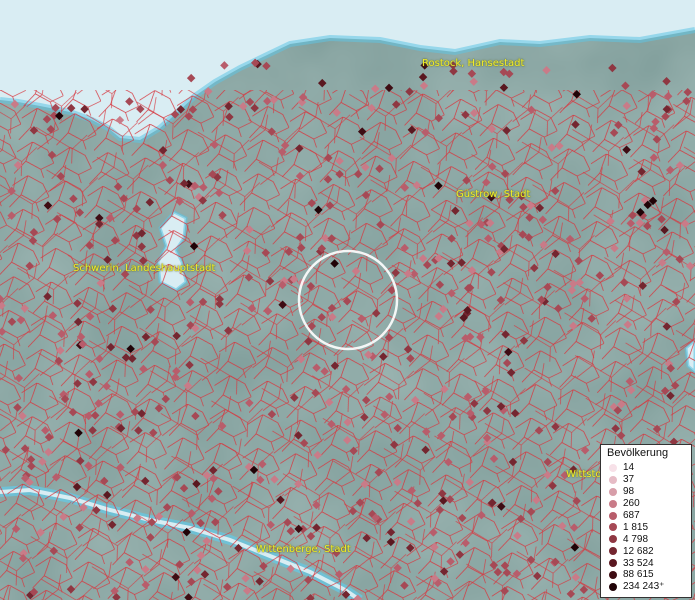 The height and width of the screenshot is (600, 695). I want to click on legend-item: 234 243⁺, so click(646, 587).